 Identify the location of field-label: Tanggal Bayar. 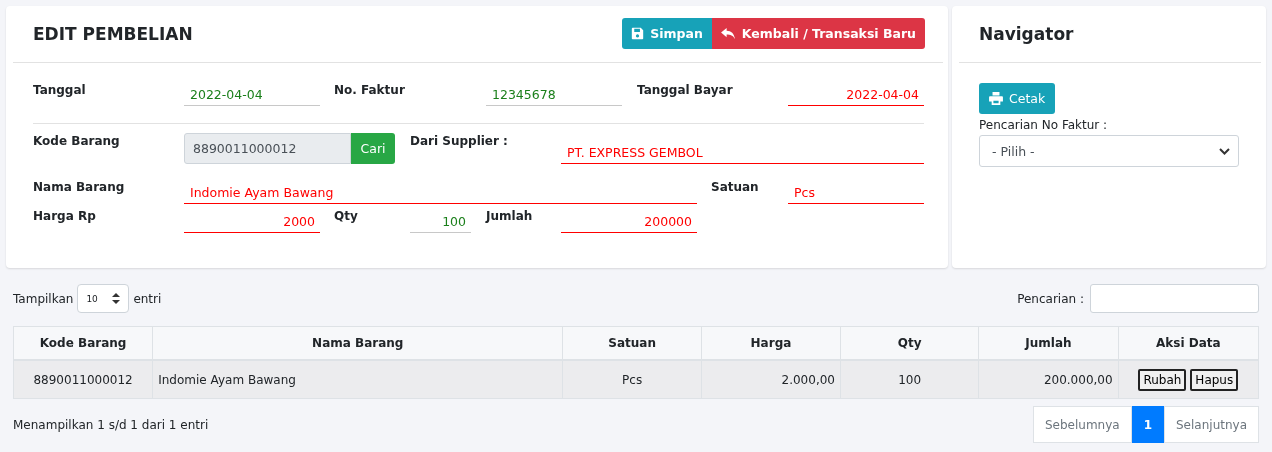
(685, 89).